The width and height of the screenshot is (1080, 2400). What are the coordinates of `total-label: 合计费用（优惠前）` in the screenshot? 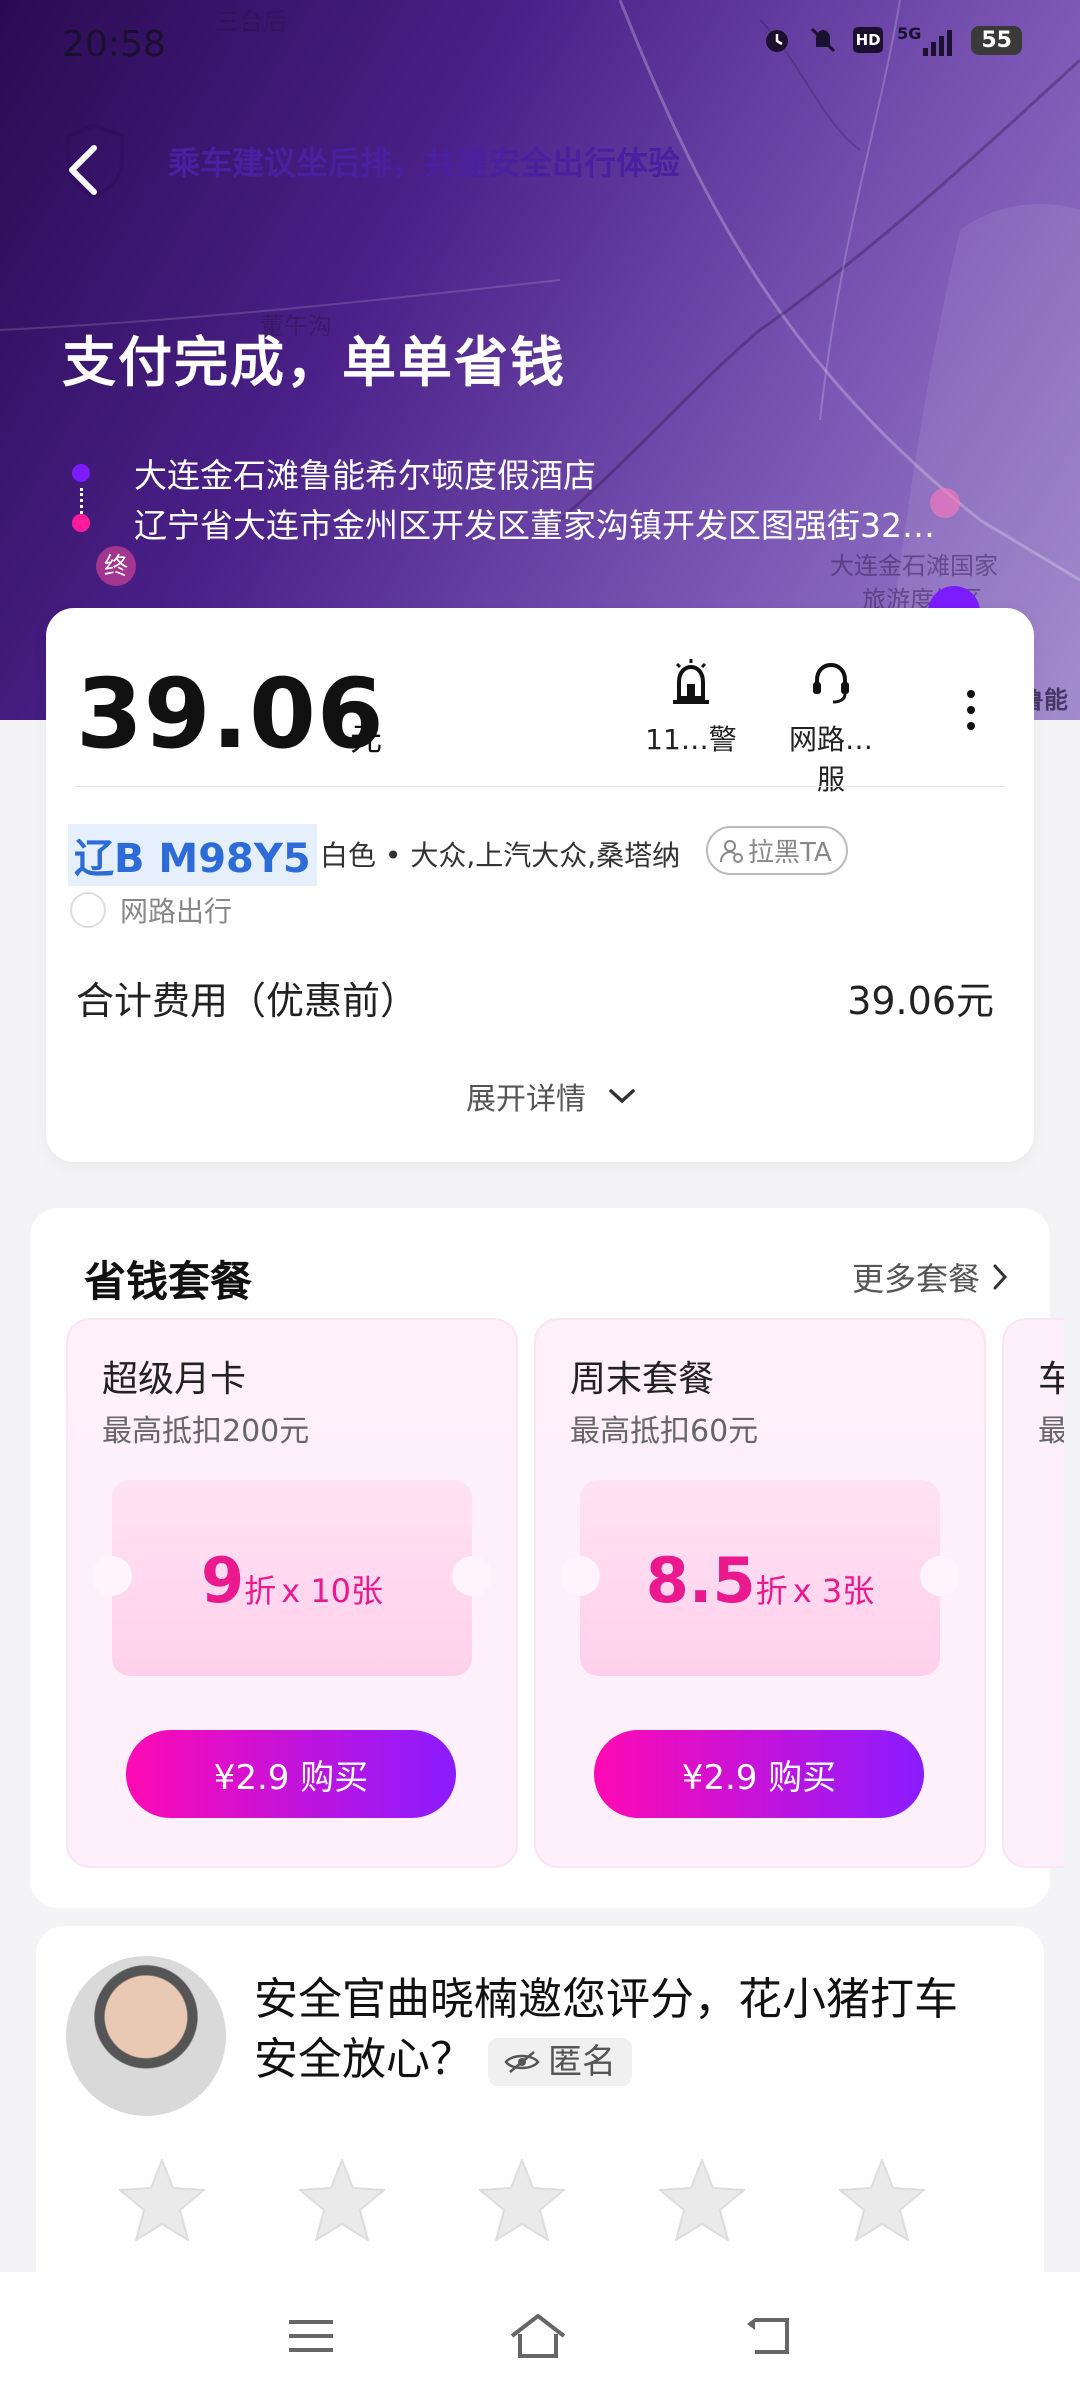 It's located at (247, 1001).